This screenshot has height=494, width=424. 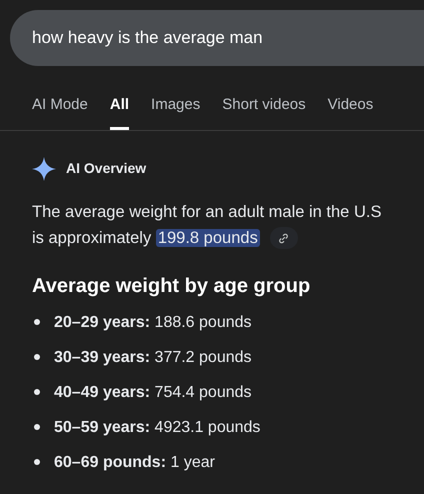 What do you see at coordinates (60, 112) in the screenshot?
I see `tab: AI Mode` at bounding box center [60, 112].